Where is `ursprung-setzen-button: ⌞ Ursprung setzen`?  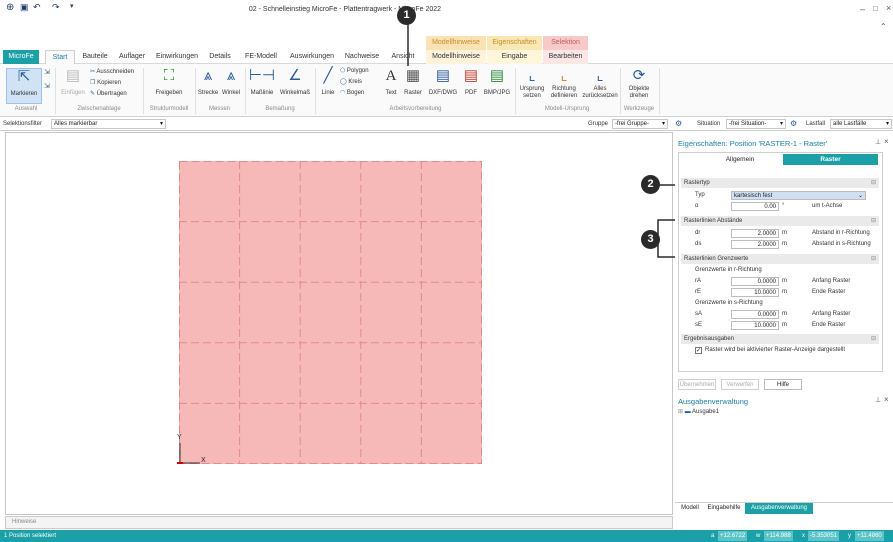
ursprung-setzen-button: ⌞ Ursprung setzen is located at coordinates (532, 84).